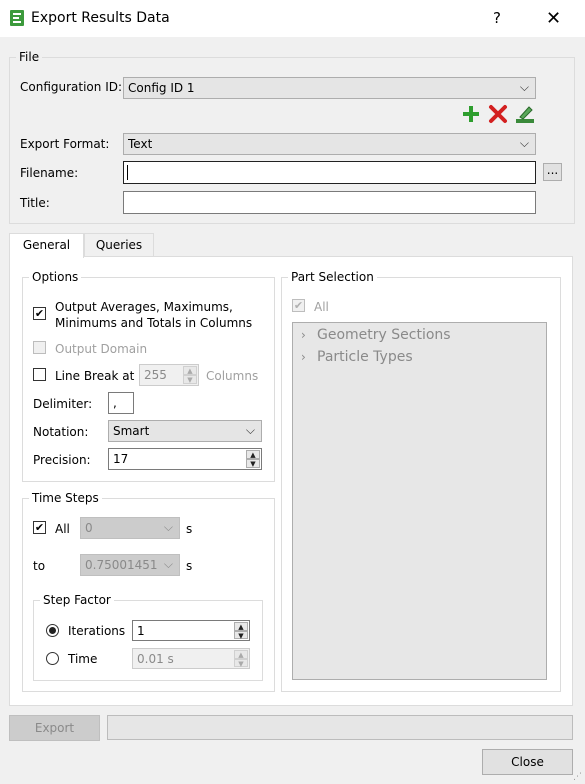 The width and height of the screenshot is (585, 784). Describe the element at coordinates (329, 172) in the screenshot. I see `filename-input` at that location.